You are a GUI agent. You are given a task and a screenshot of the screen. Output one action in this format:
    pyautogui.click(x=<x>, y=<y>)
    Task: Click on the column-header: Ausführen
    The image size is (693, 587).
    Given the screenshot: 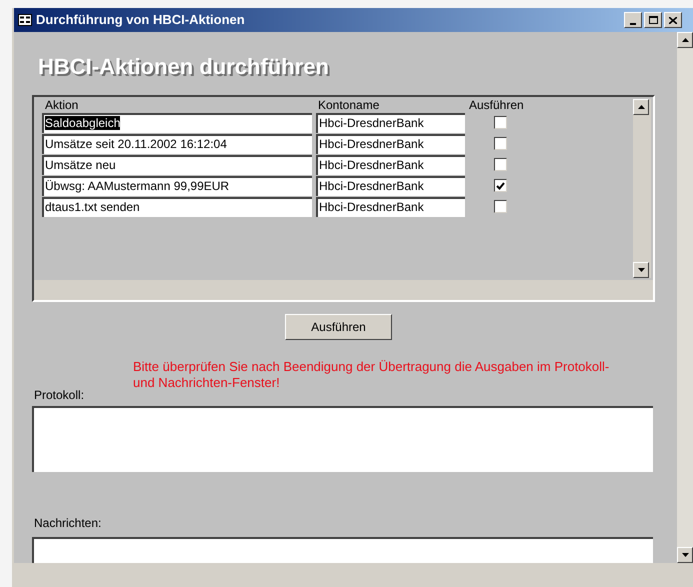 What is the action you would take?
    pyautogui.click(x=496, y=105)
    